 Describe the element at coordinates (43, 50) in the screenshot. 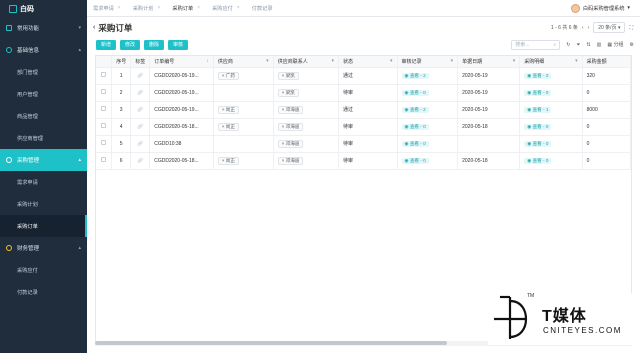

I see `nav-group-basic-info: 基础信息 ▴` at that location.